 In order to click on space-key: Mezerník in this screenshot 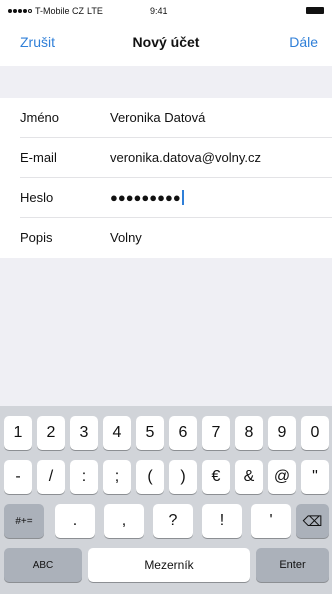, I will do `click(169, 565)`.